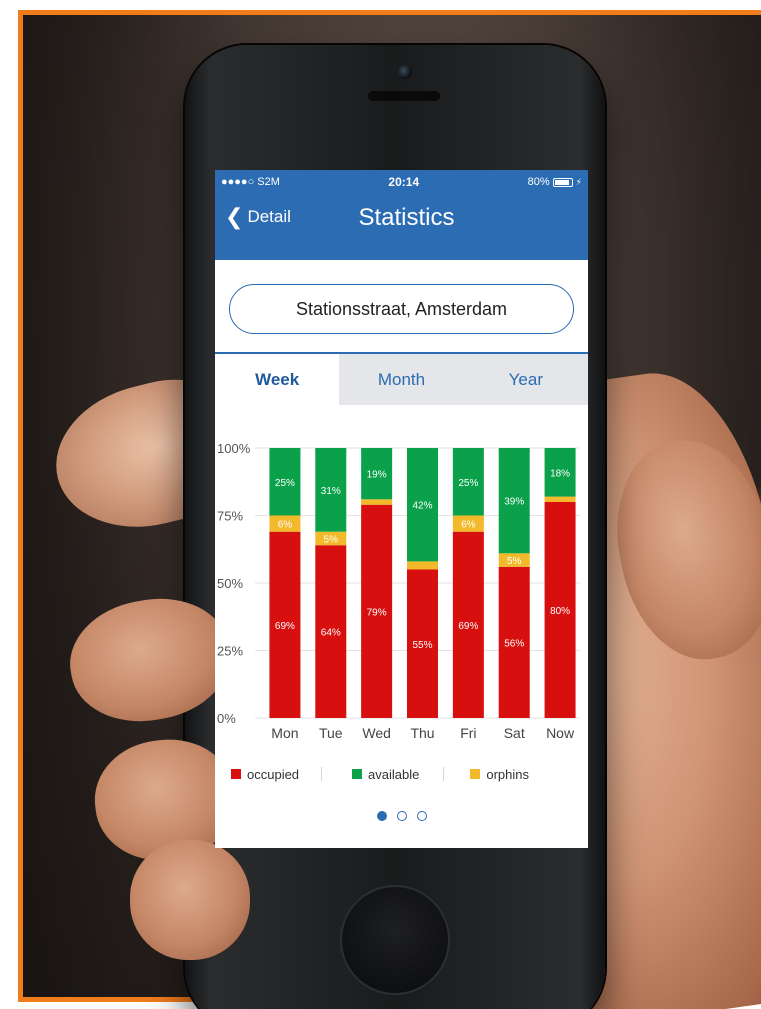 The image size is (761, 1009). I want to click on battery-percent: 80%, so click(538, 182).